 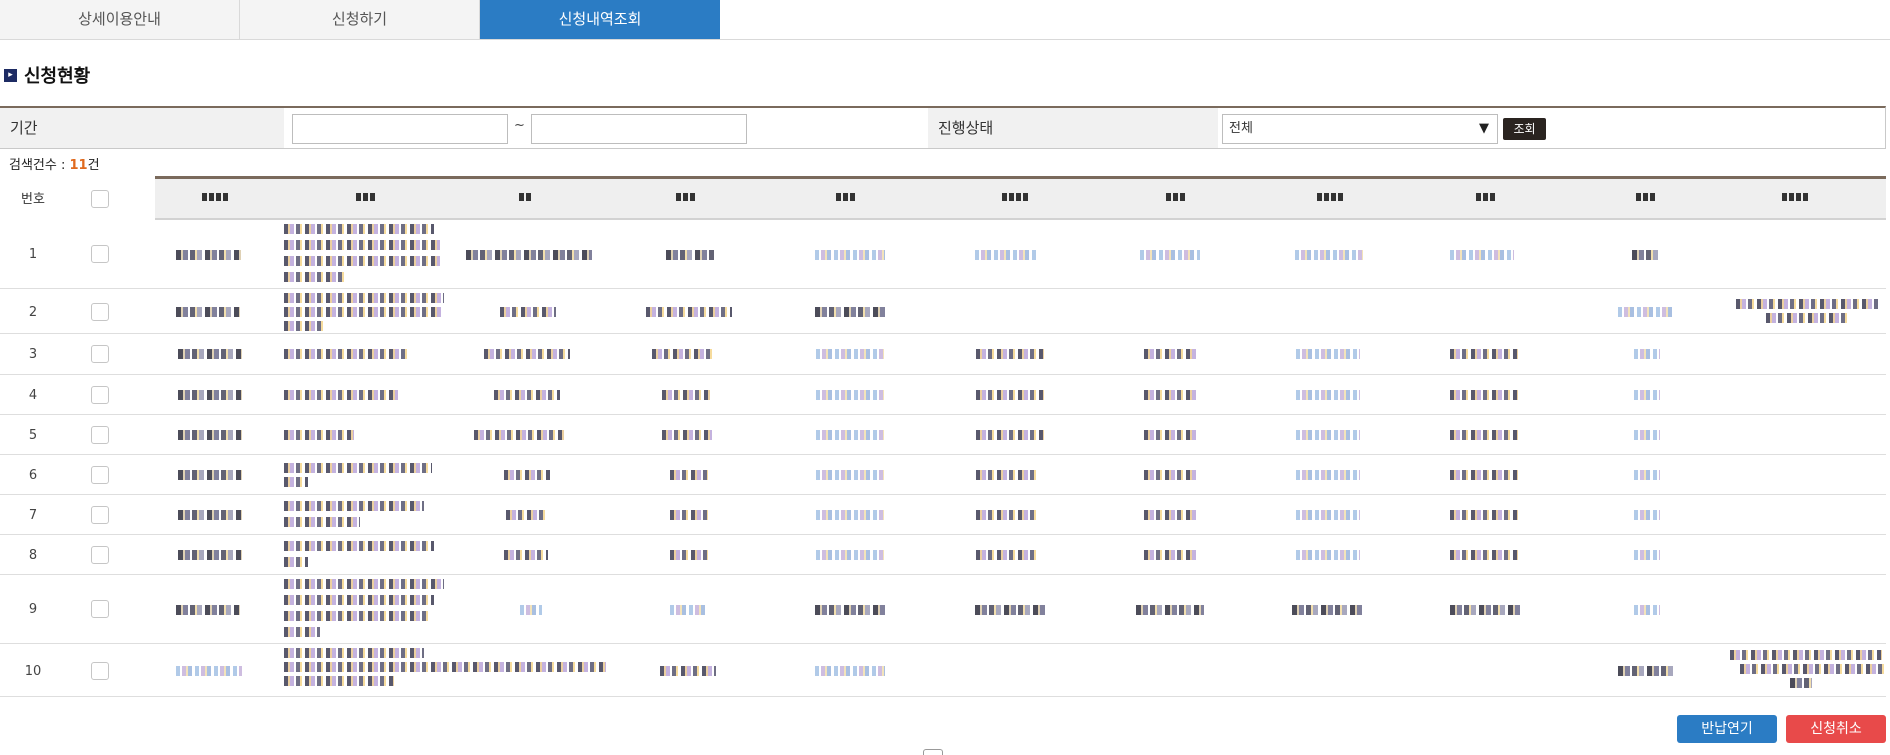 What do you see at coordinates (1073, 128) in the screenshot?
I see `status-label: 진행상태` at bounding box center [1073, 128].